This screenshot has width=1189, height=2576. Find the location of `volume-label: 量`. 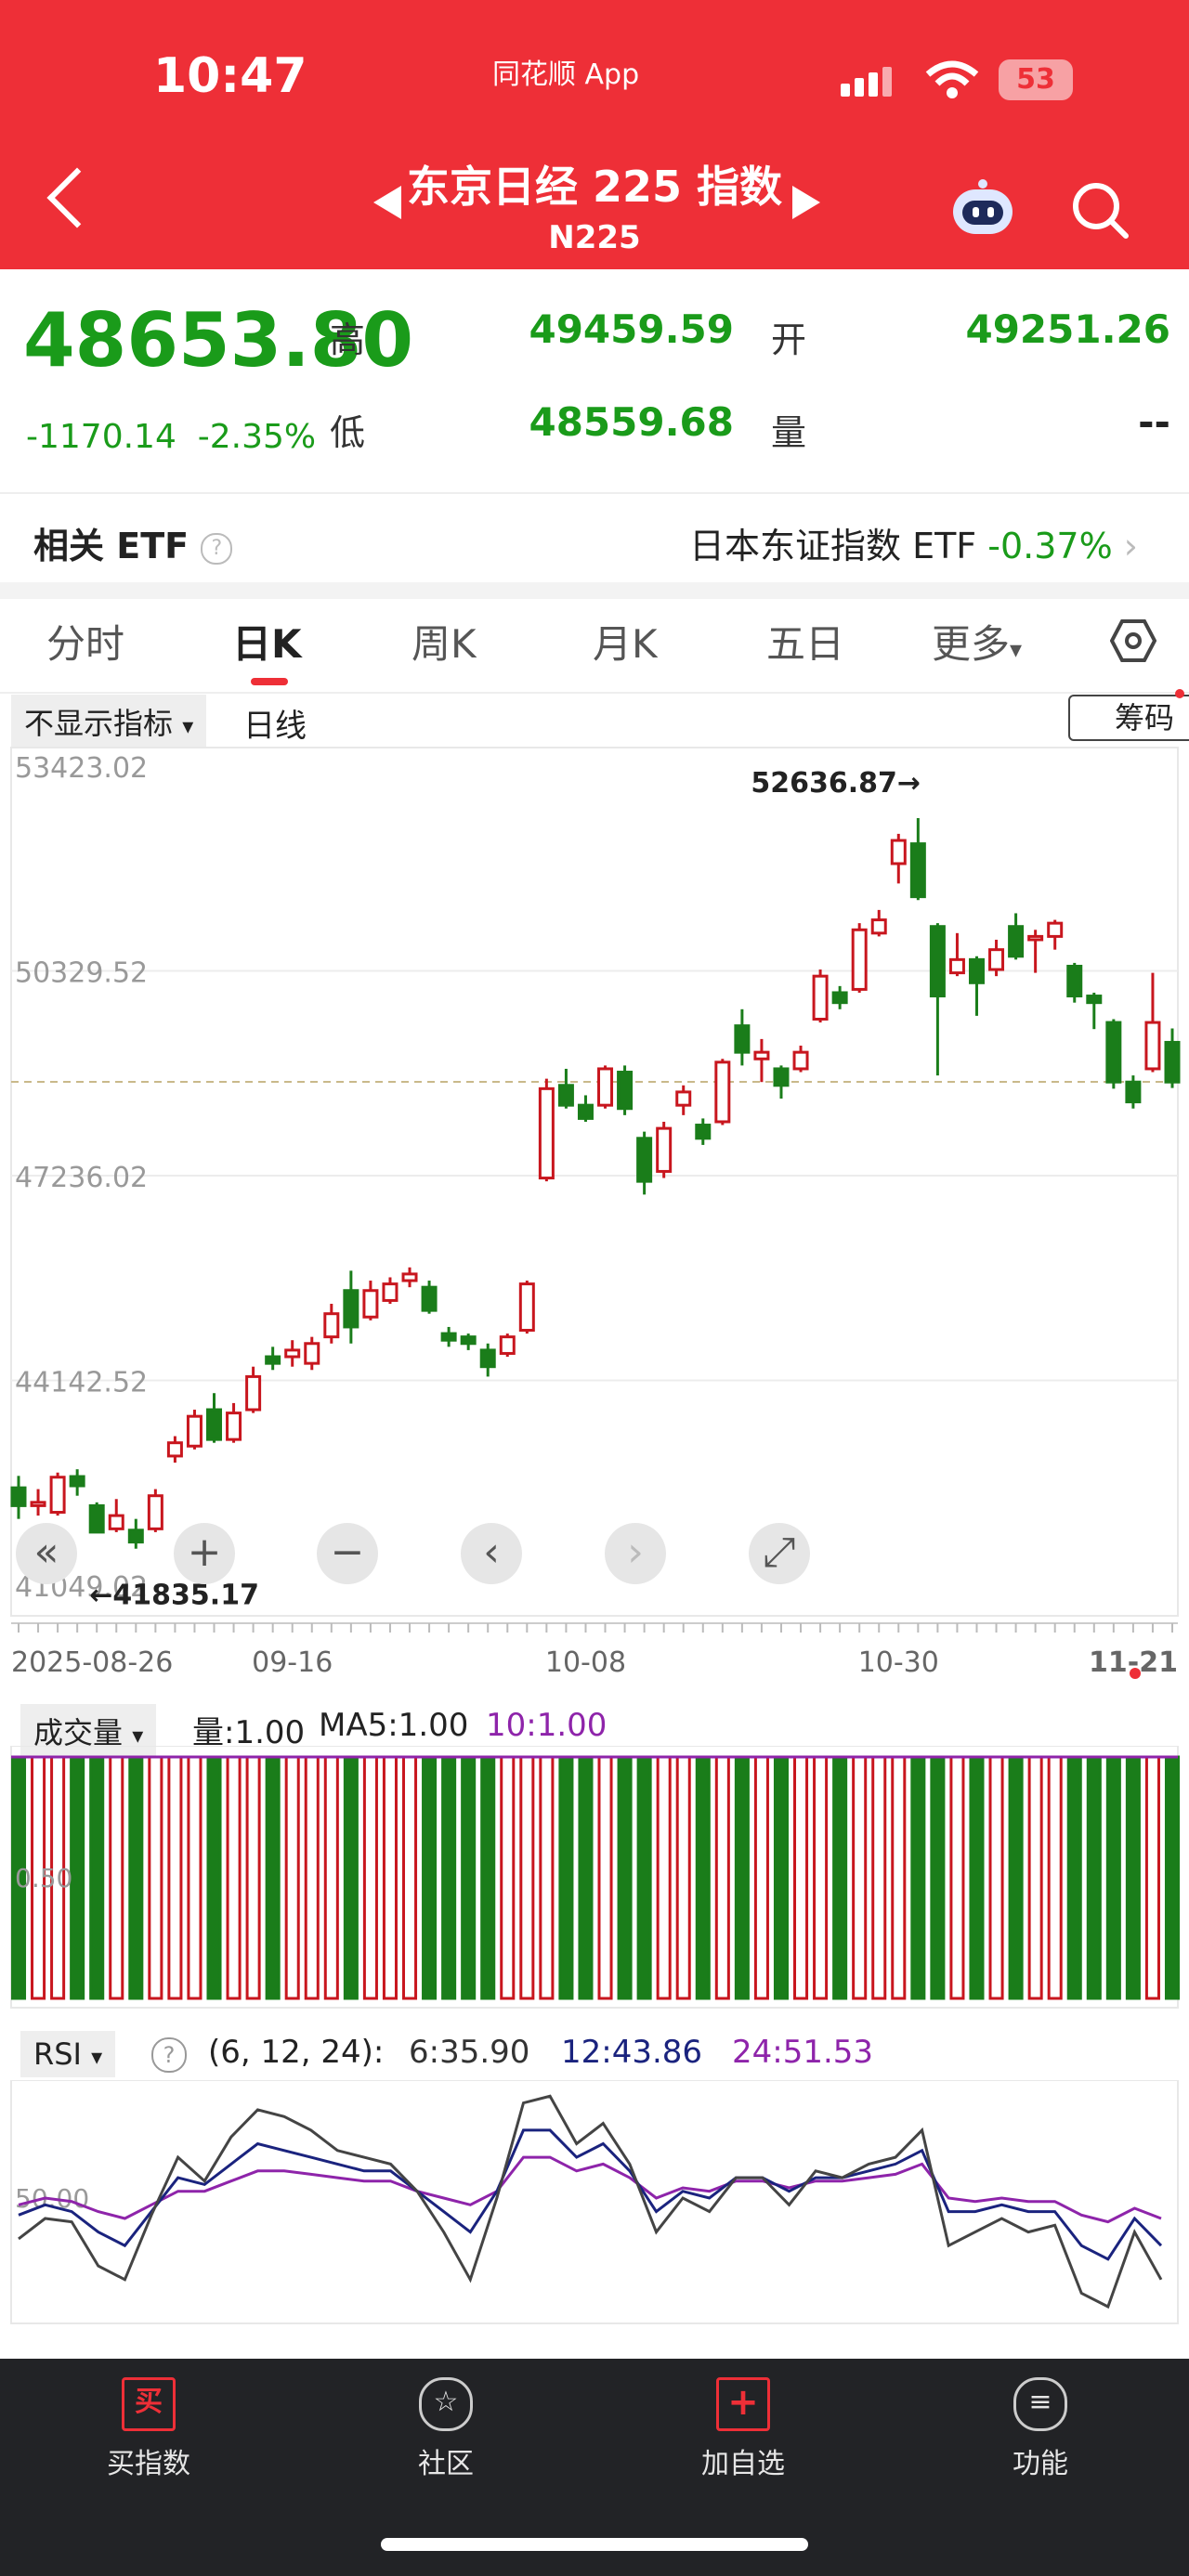

volume-label: 量 is located at coordinates (789, 432).